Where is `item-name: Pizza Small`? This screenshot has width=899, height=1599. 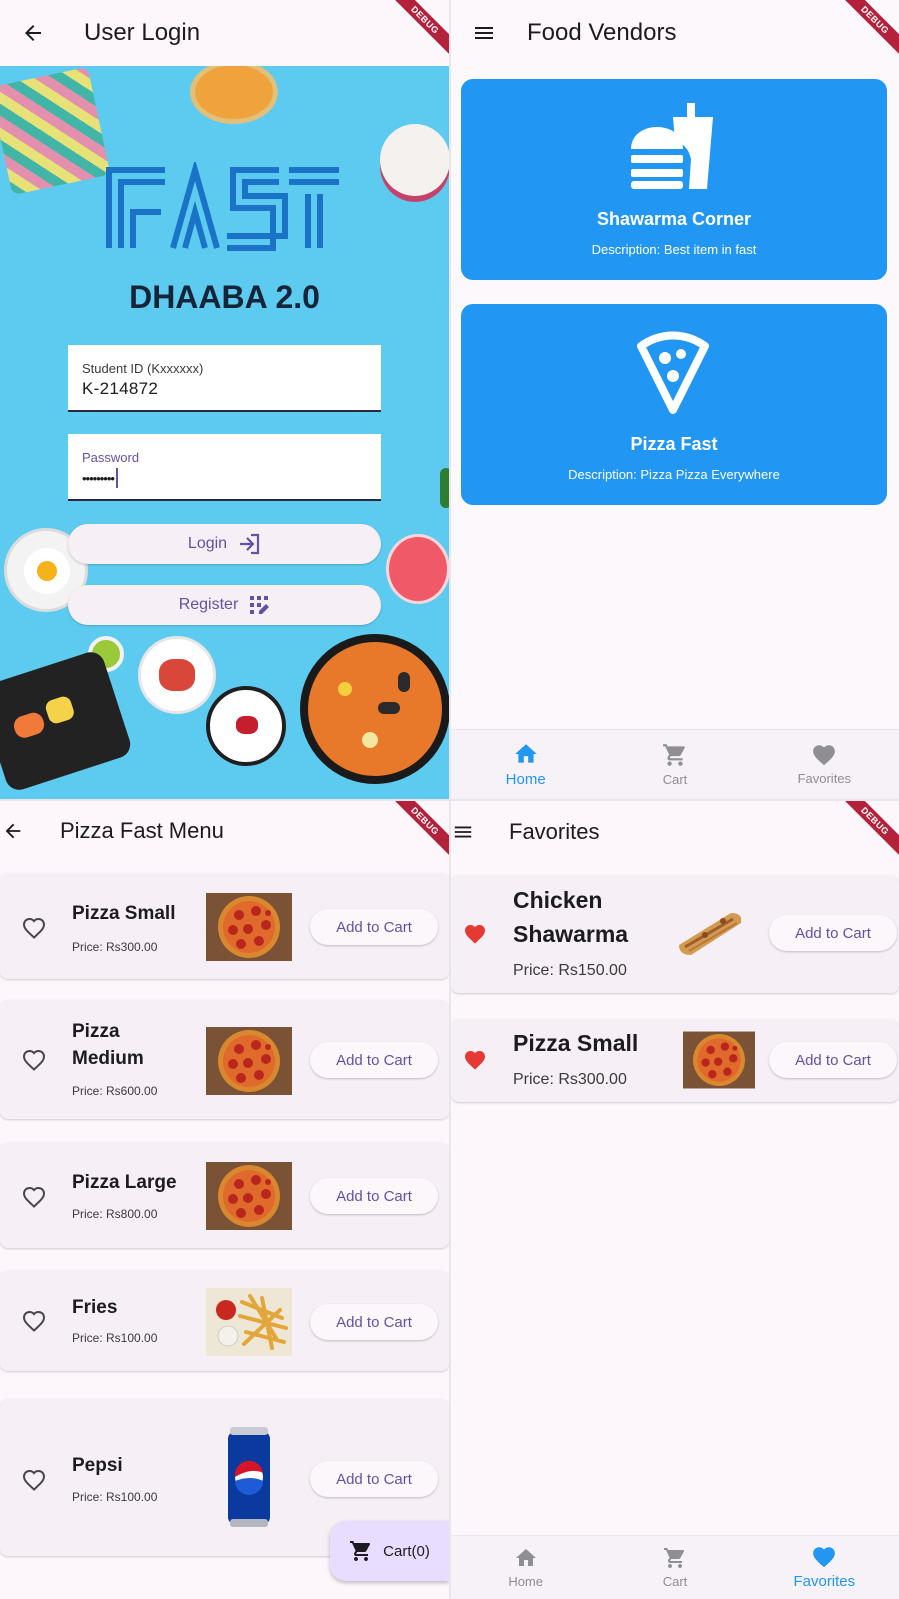
item-name: Pizza Small is located at coordinates (124, 913).